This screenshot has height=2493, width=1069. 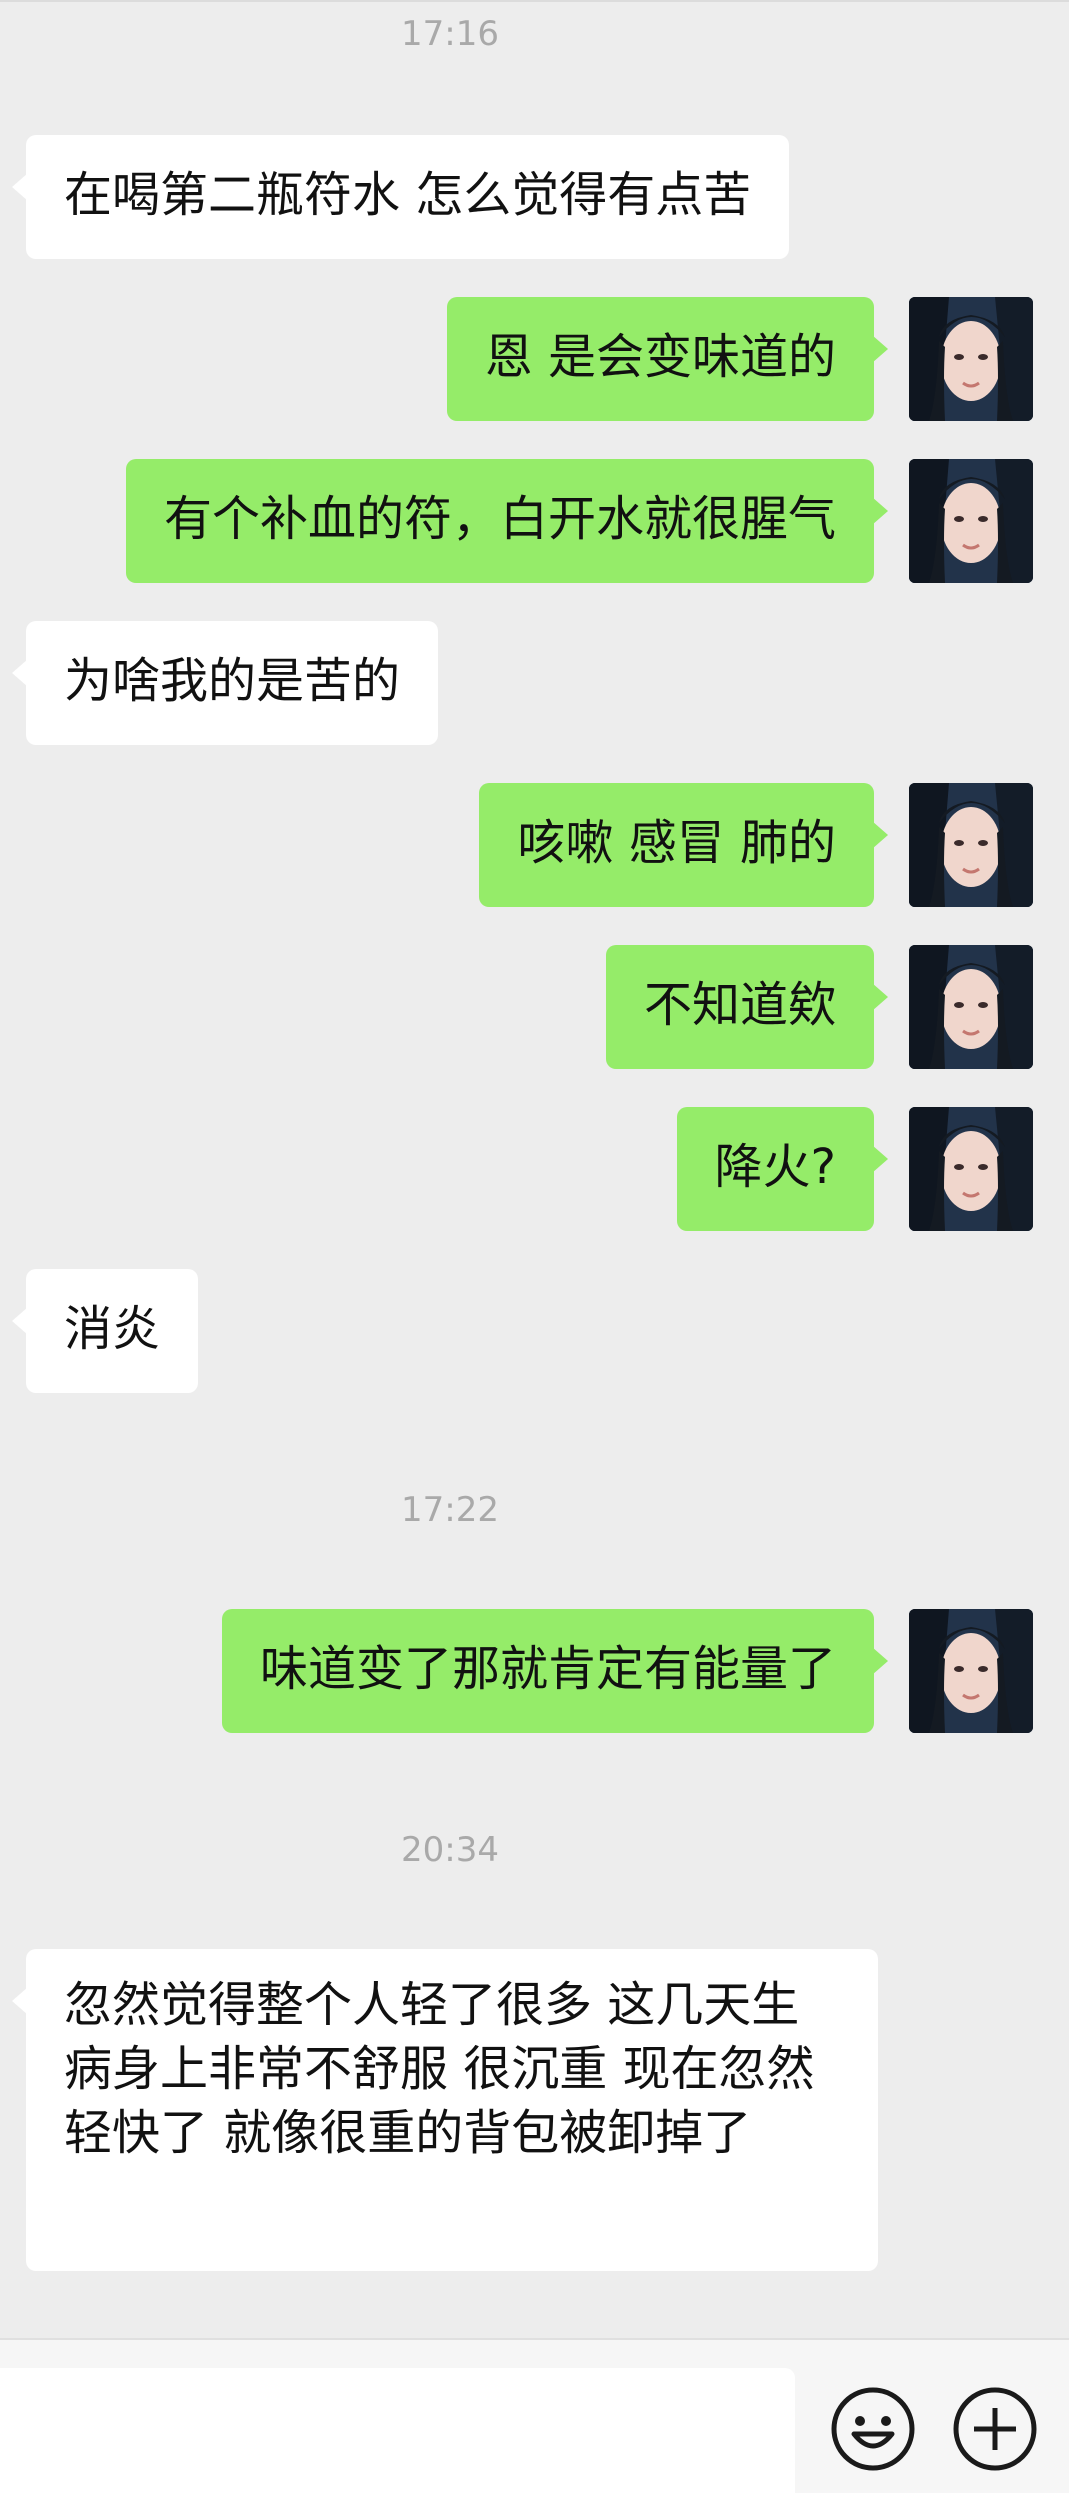 What do you see at coordinates (534, 1) in the screenshot?
I see `top-divider` at bounding box center [534, 1].